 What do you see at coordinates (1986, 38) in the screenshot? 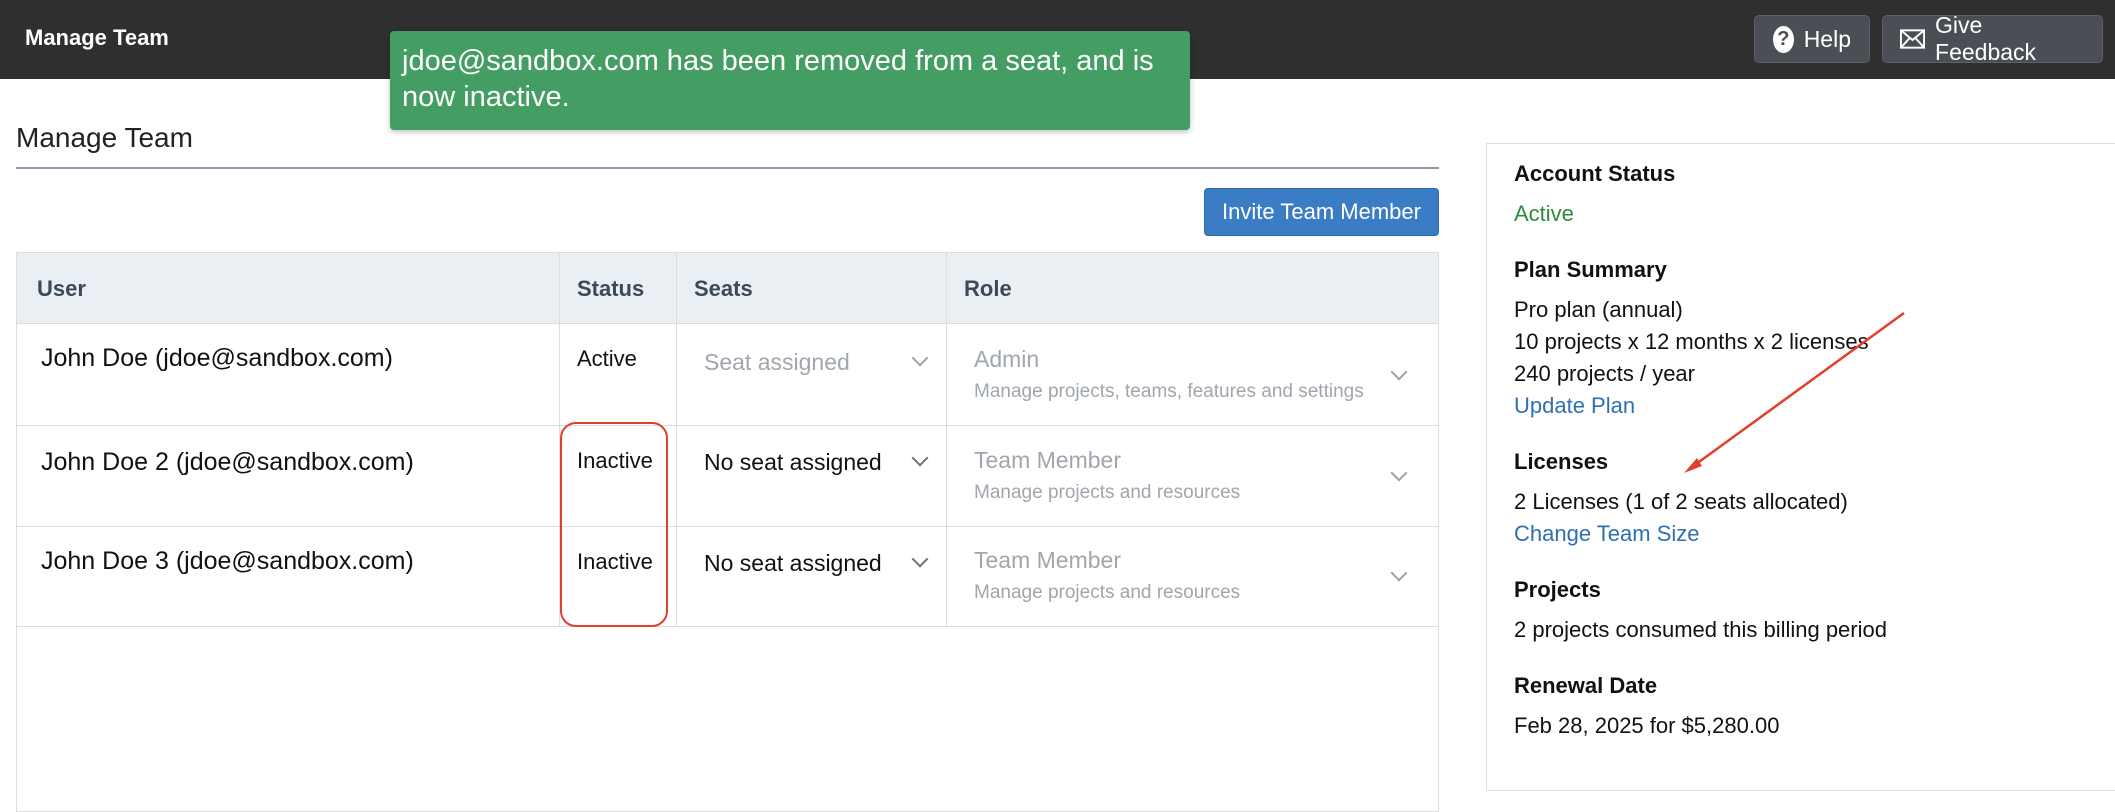
I see `give-feedback-label: Give Feedback` at bounding box center [1986, 38].